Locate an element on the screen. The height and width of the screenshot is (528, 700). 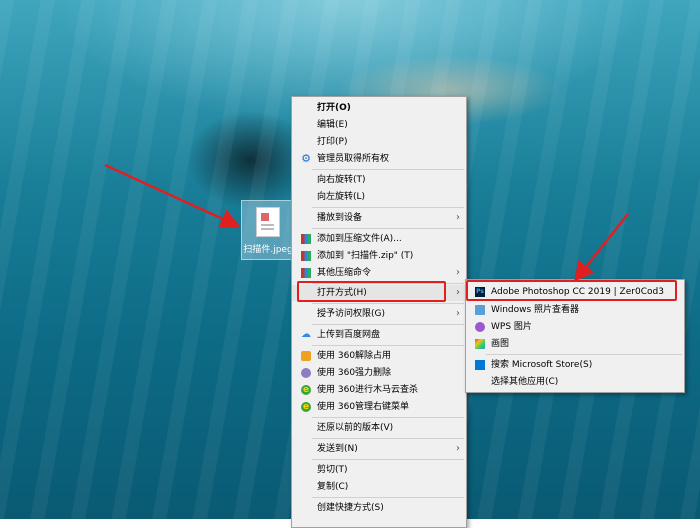
arrow-to-file-icon is located at coordinates (172, 195).